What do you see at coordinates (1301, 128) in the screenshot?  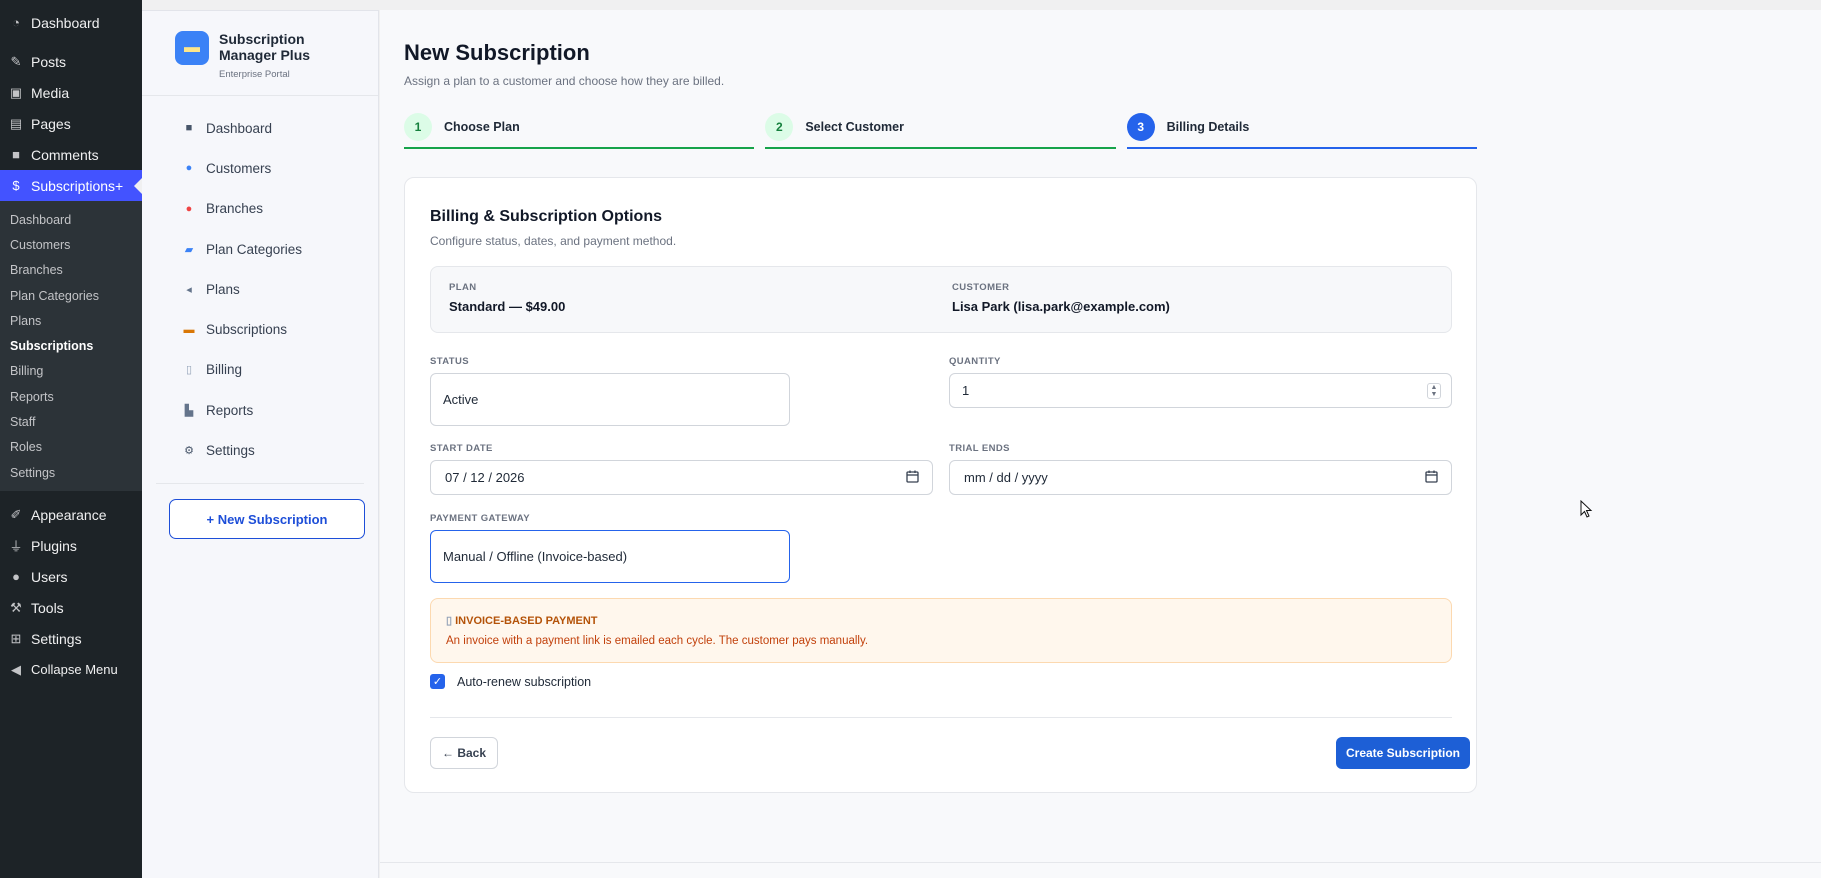 I see `step-billing-details: 3 Billing Details` at bounding box center [1301, 128].